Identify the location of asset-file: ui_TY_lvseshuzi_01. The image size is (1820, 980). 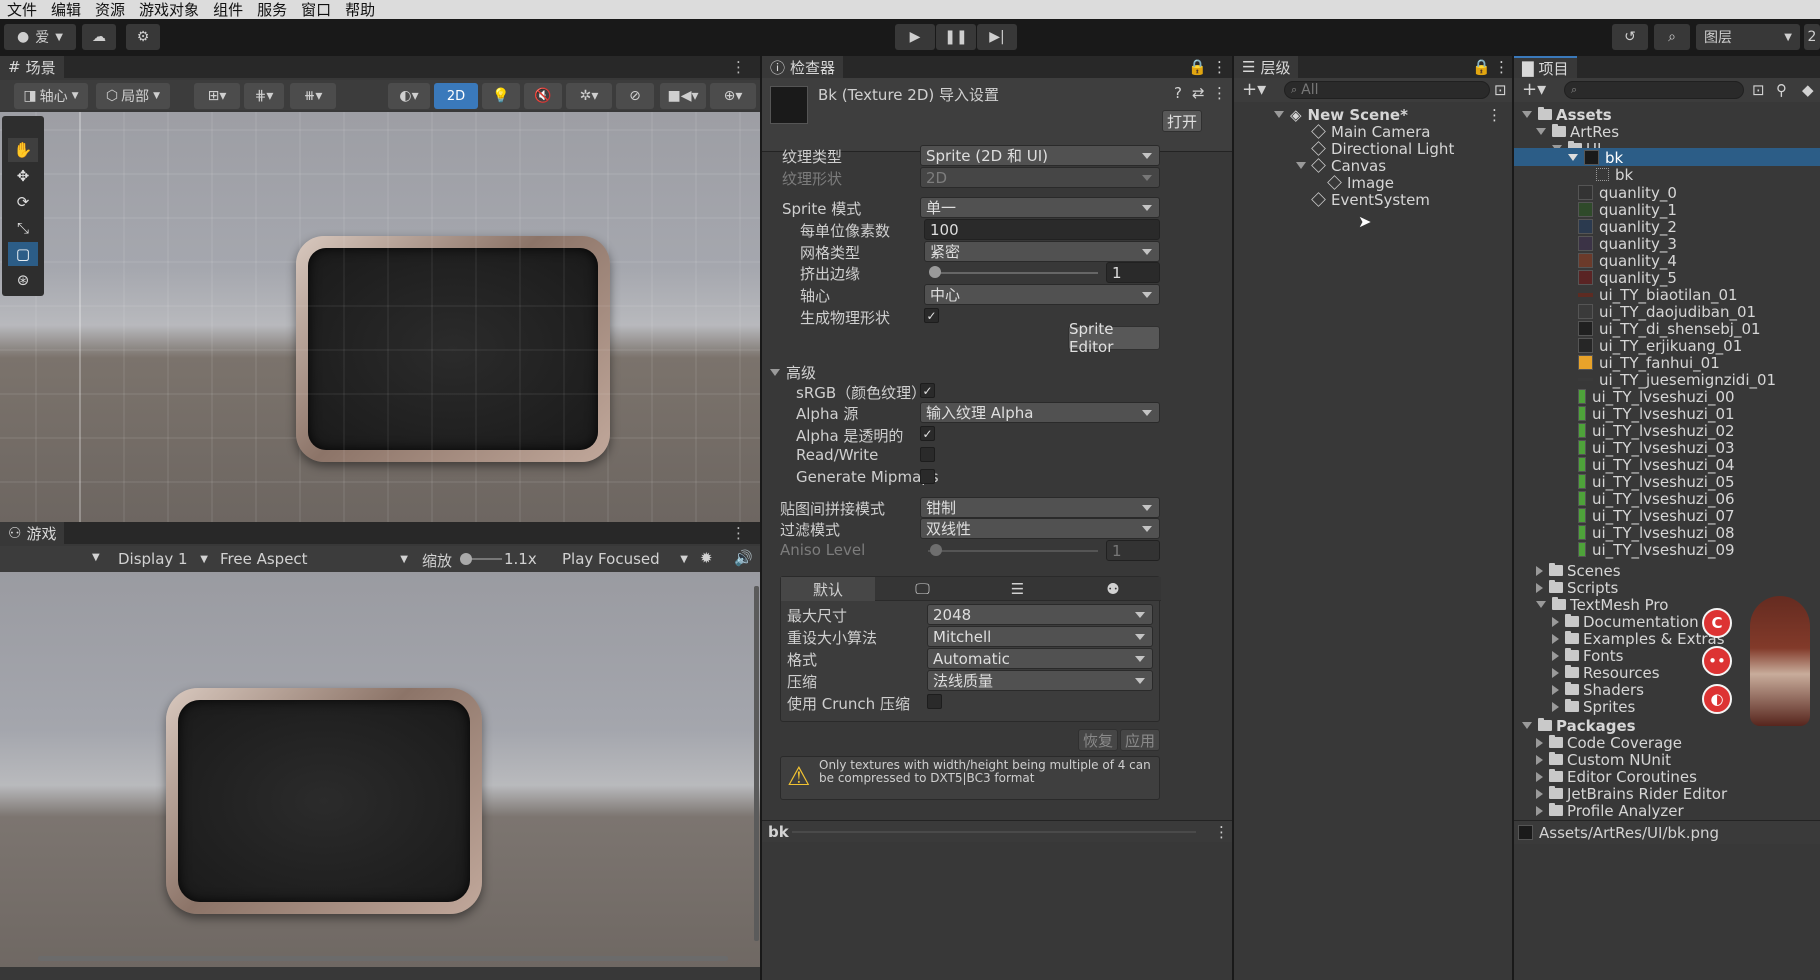
(1656, 414).